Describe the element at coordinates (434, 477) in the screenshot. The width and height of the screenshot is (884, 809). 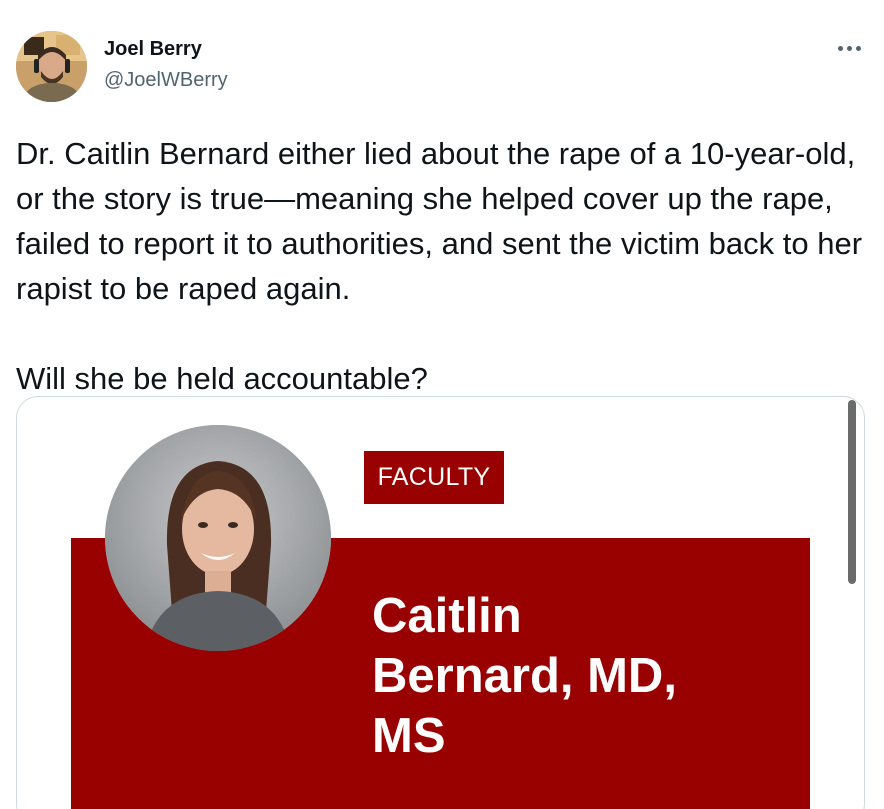
I see `faculty-badge: FACULTY` at that location.